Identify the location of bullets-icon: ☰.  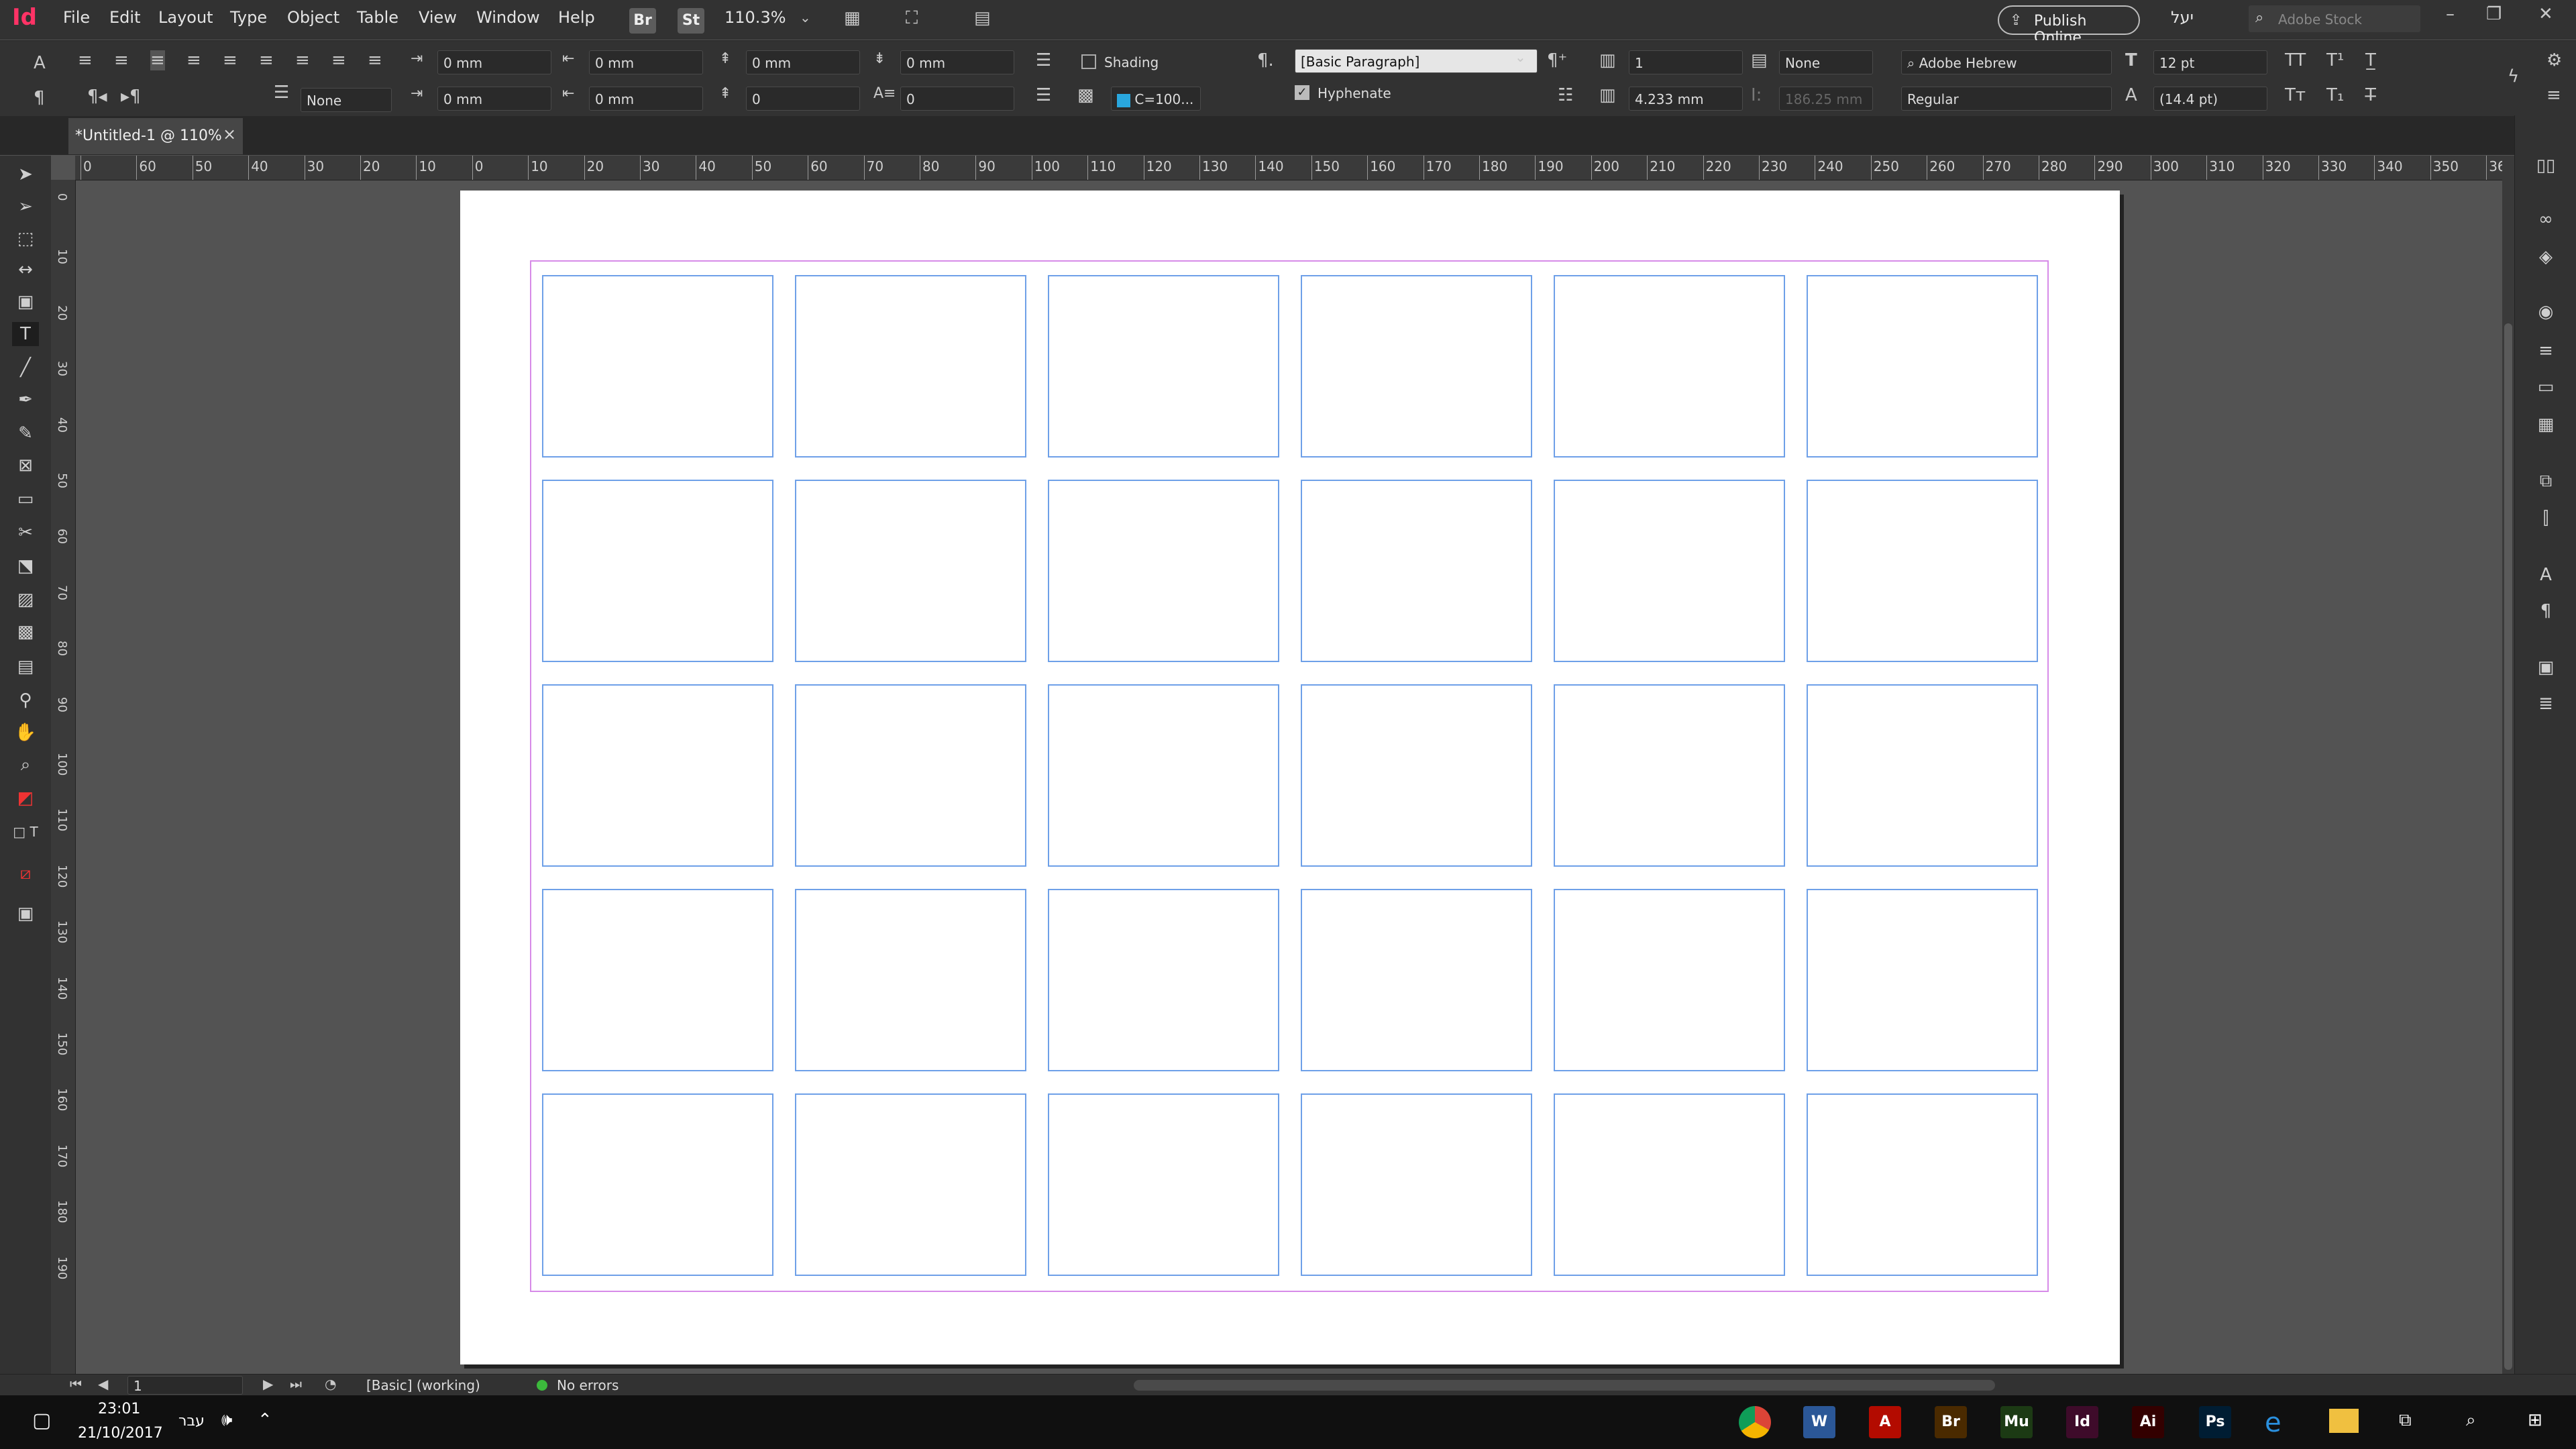
(281, 93).